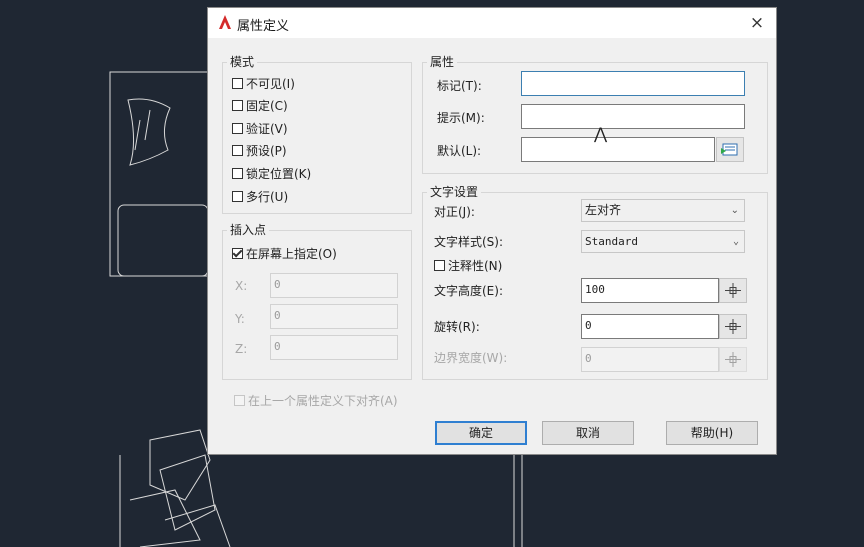 This screenshot has width=864, height=547. I want to click on tag-label: 标记(T):, so click(459, 86).